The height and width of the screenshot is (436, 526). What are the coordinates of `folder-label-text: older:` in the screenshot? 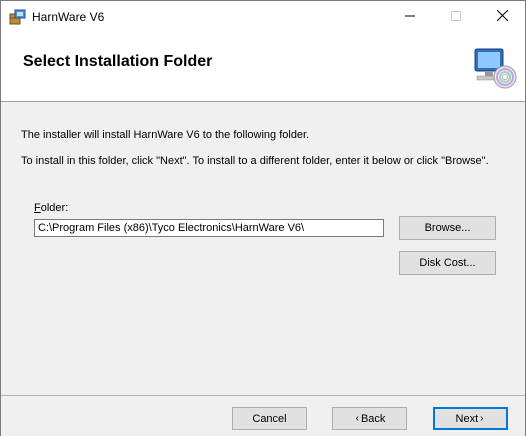 It's located at (54, 208).